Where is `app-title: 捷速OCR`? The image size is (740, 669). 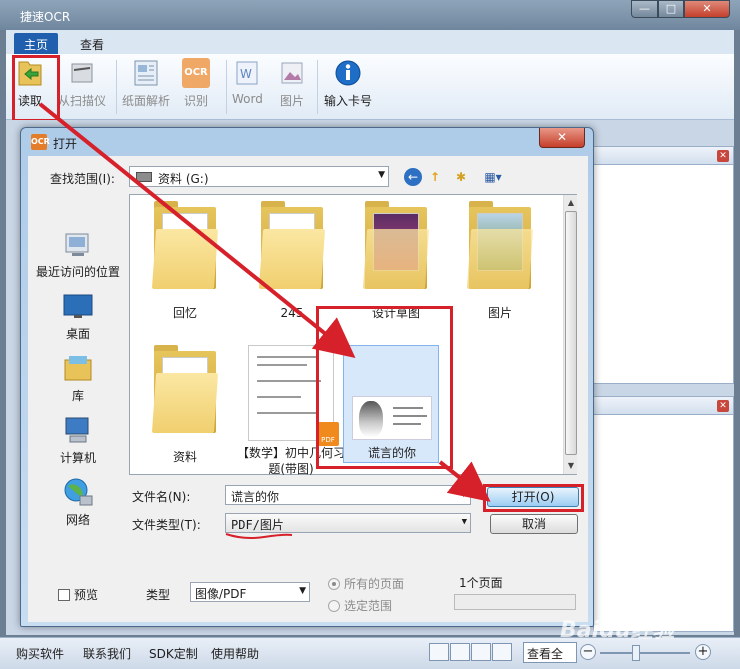
app-title: 捷速OCR is located at coordinates (45, 17).